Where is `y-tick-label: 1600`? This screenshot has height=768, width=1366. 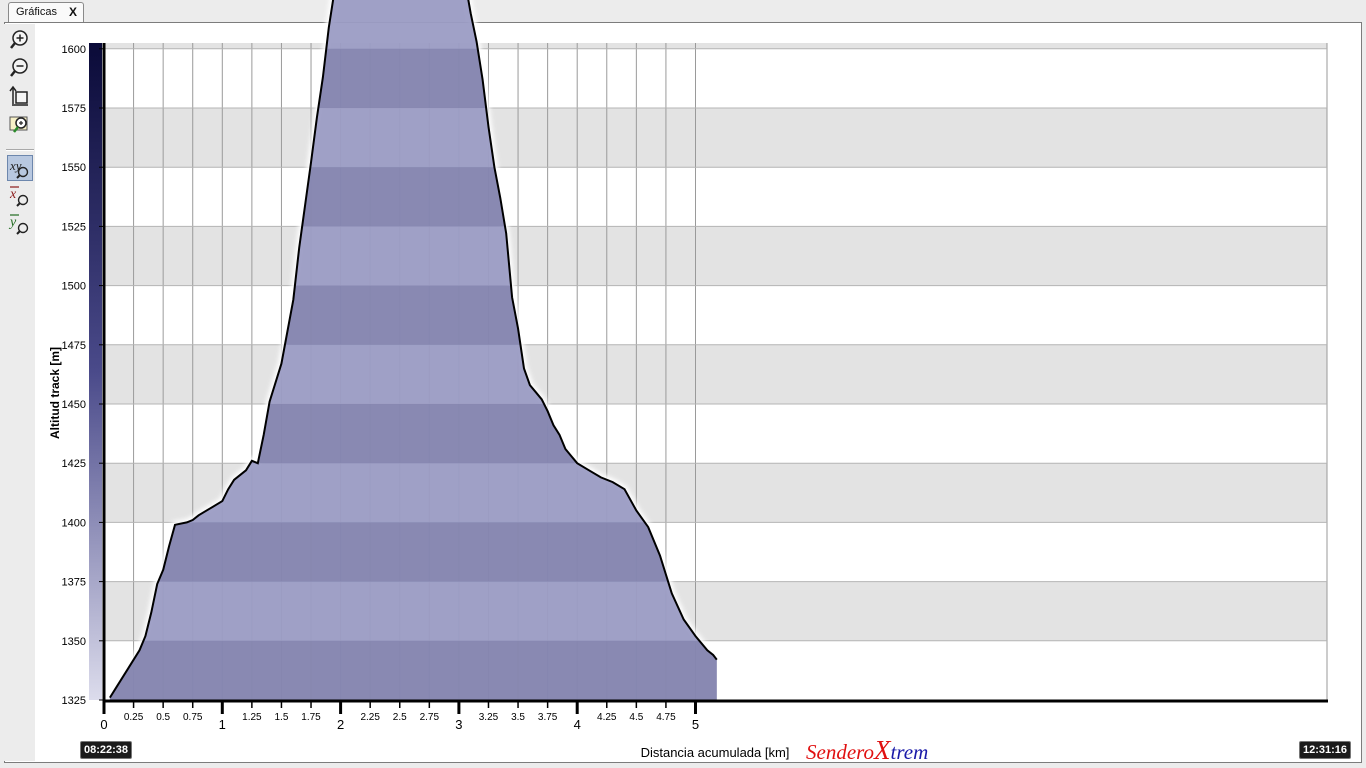 y-tick-label: 1600 is located at coordinates (74, 50).